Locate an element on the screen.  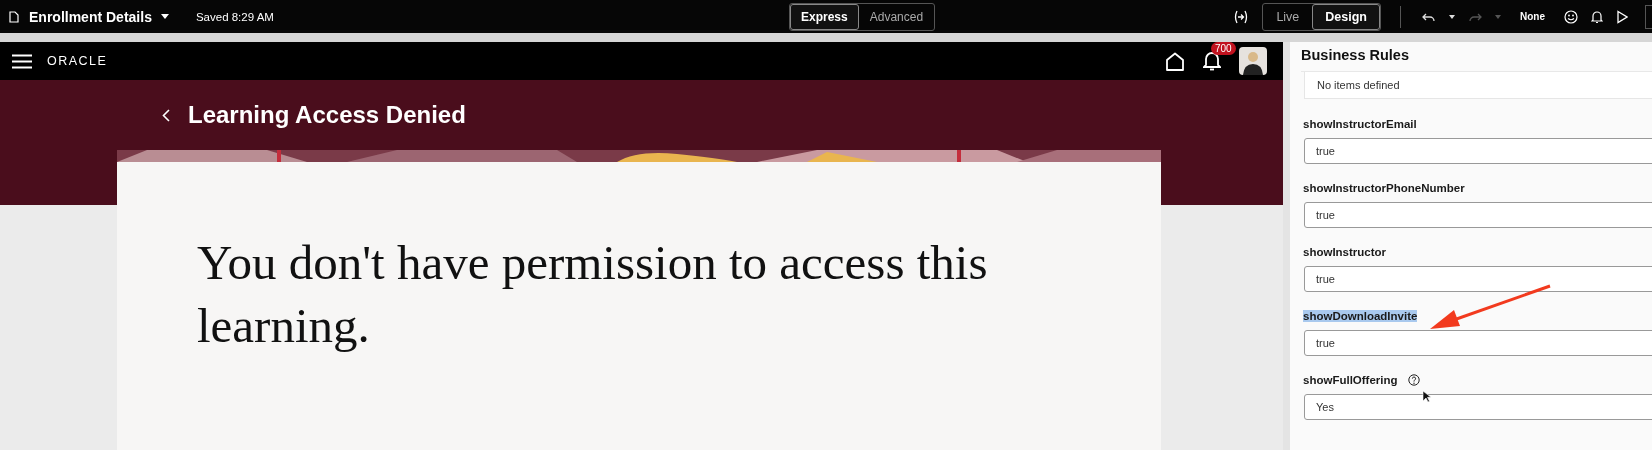
back-icon is located at coordinates (166, 115).